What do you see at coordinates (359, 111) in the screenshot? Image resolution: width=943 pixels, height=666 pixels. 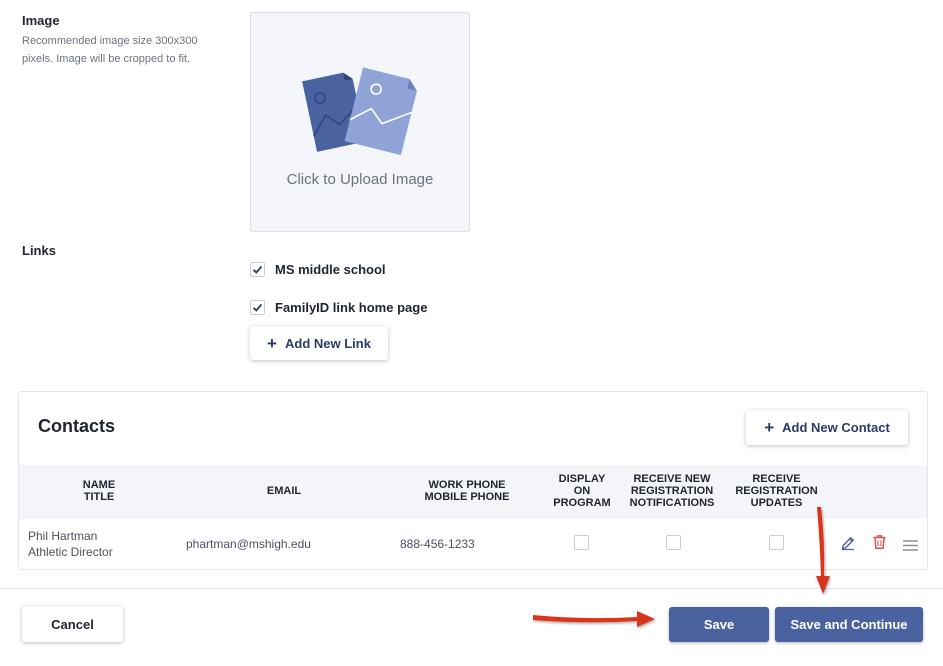 I see `image-placeholder-icon` at bounding box center [359, 111].